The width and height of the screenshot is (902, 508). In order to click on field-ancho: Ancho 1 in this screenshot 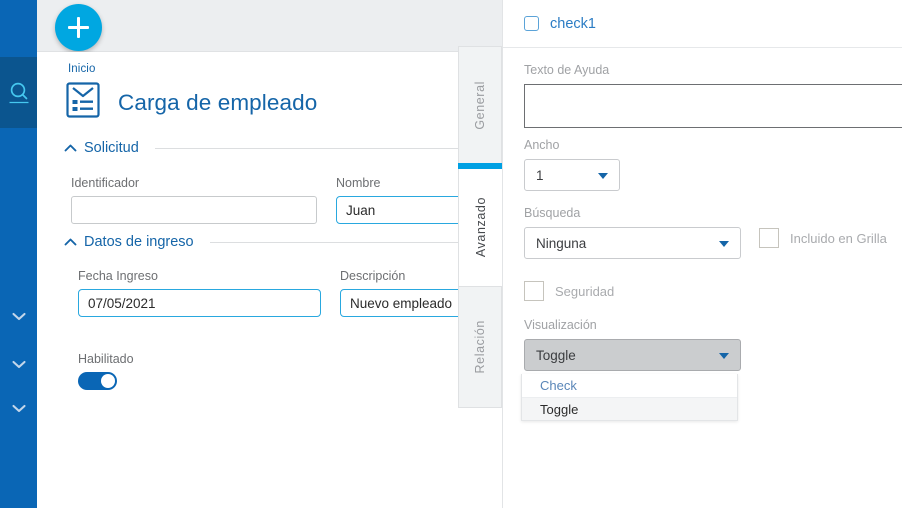, I will do `click(572, 164)`.